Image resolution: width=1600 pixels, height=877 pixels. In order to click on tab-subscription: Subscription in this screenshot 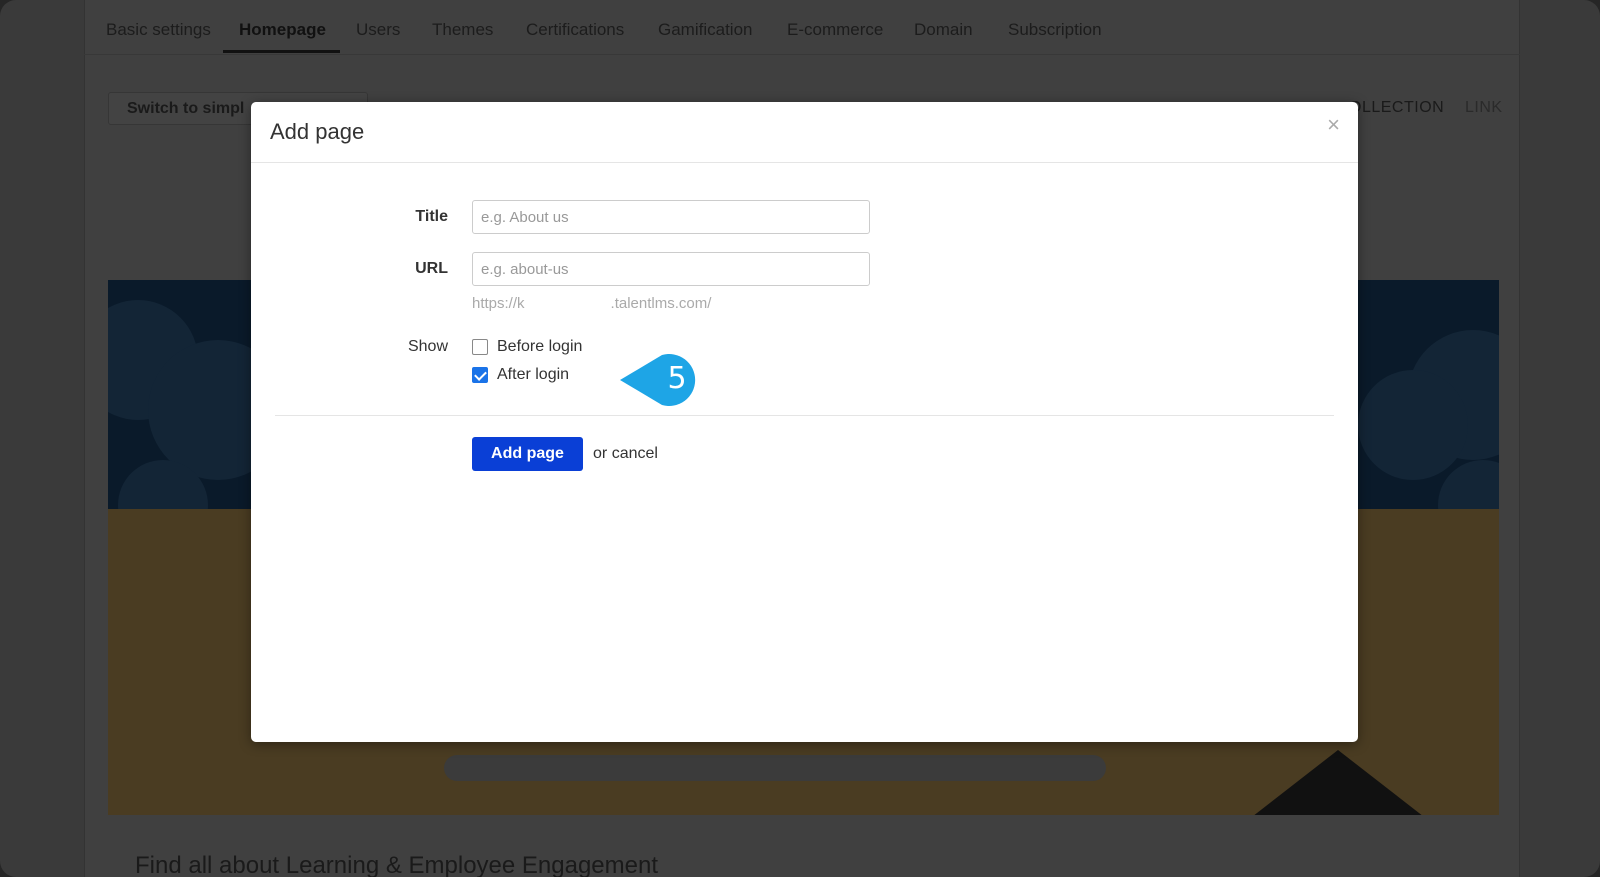, I will do `click(1055, 30)`.